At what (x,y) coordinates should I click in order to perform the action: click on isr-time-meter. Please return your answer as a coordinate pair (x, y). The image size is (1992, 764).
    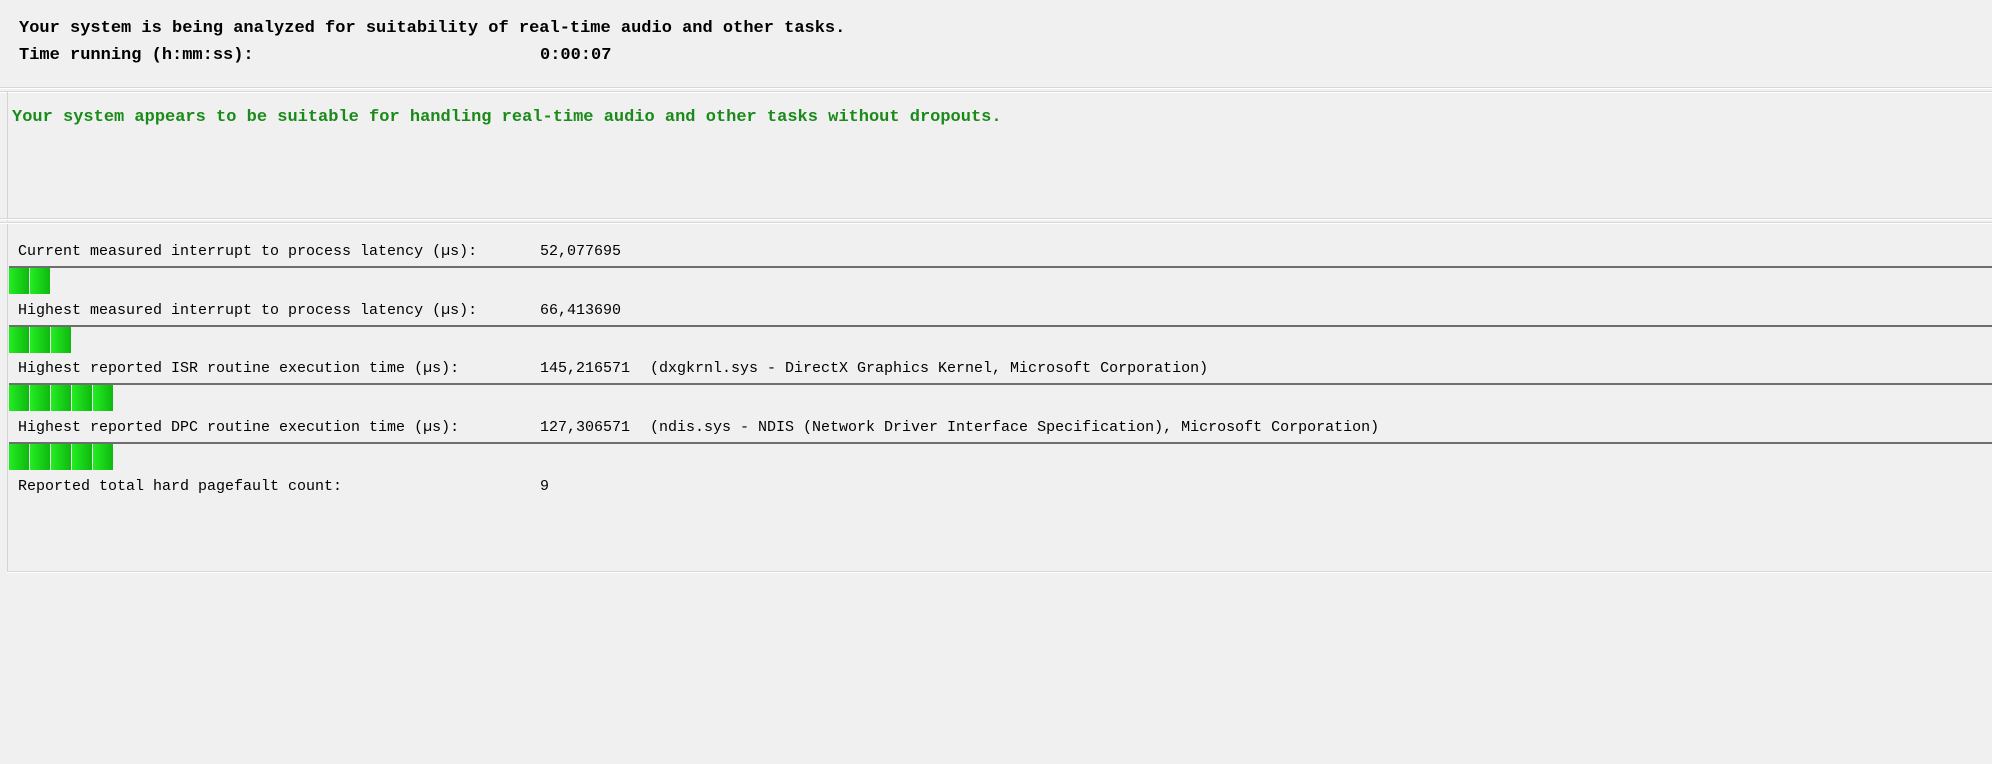
    Looking at the image, I should click on (61, 398).